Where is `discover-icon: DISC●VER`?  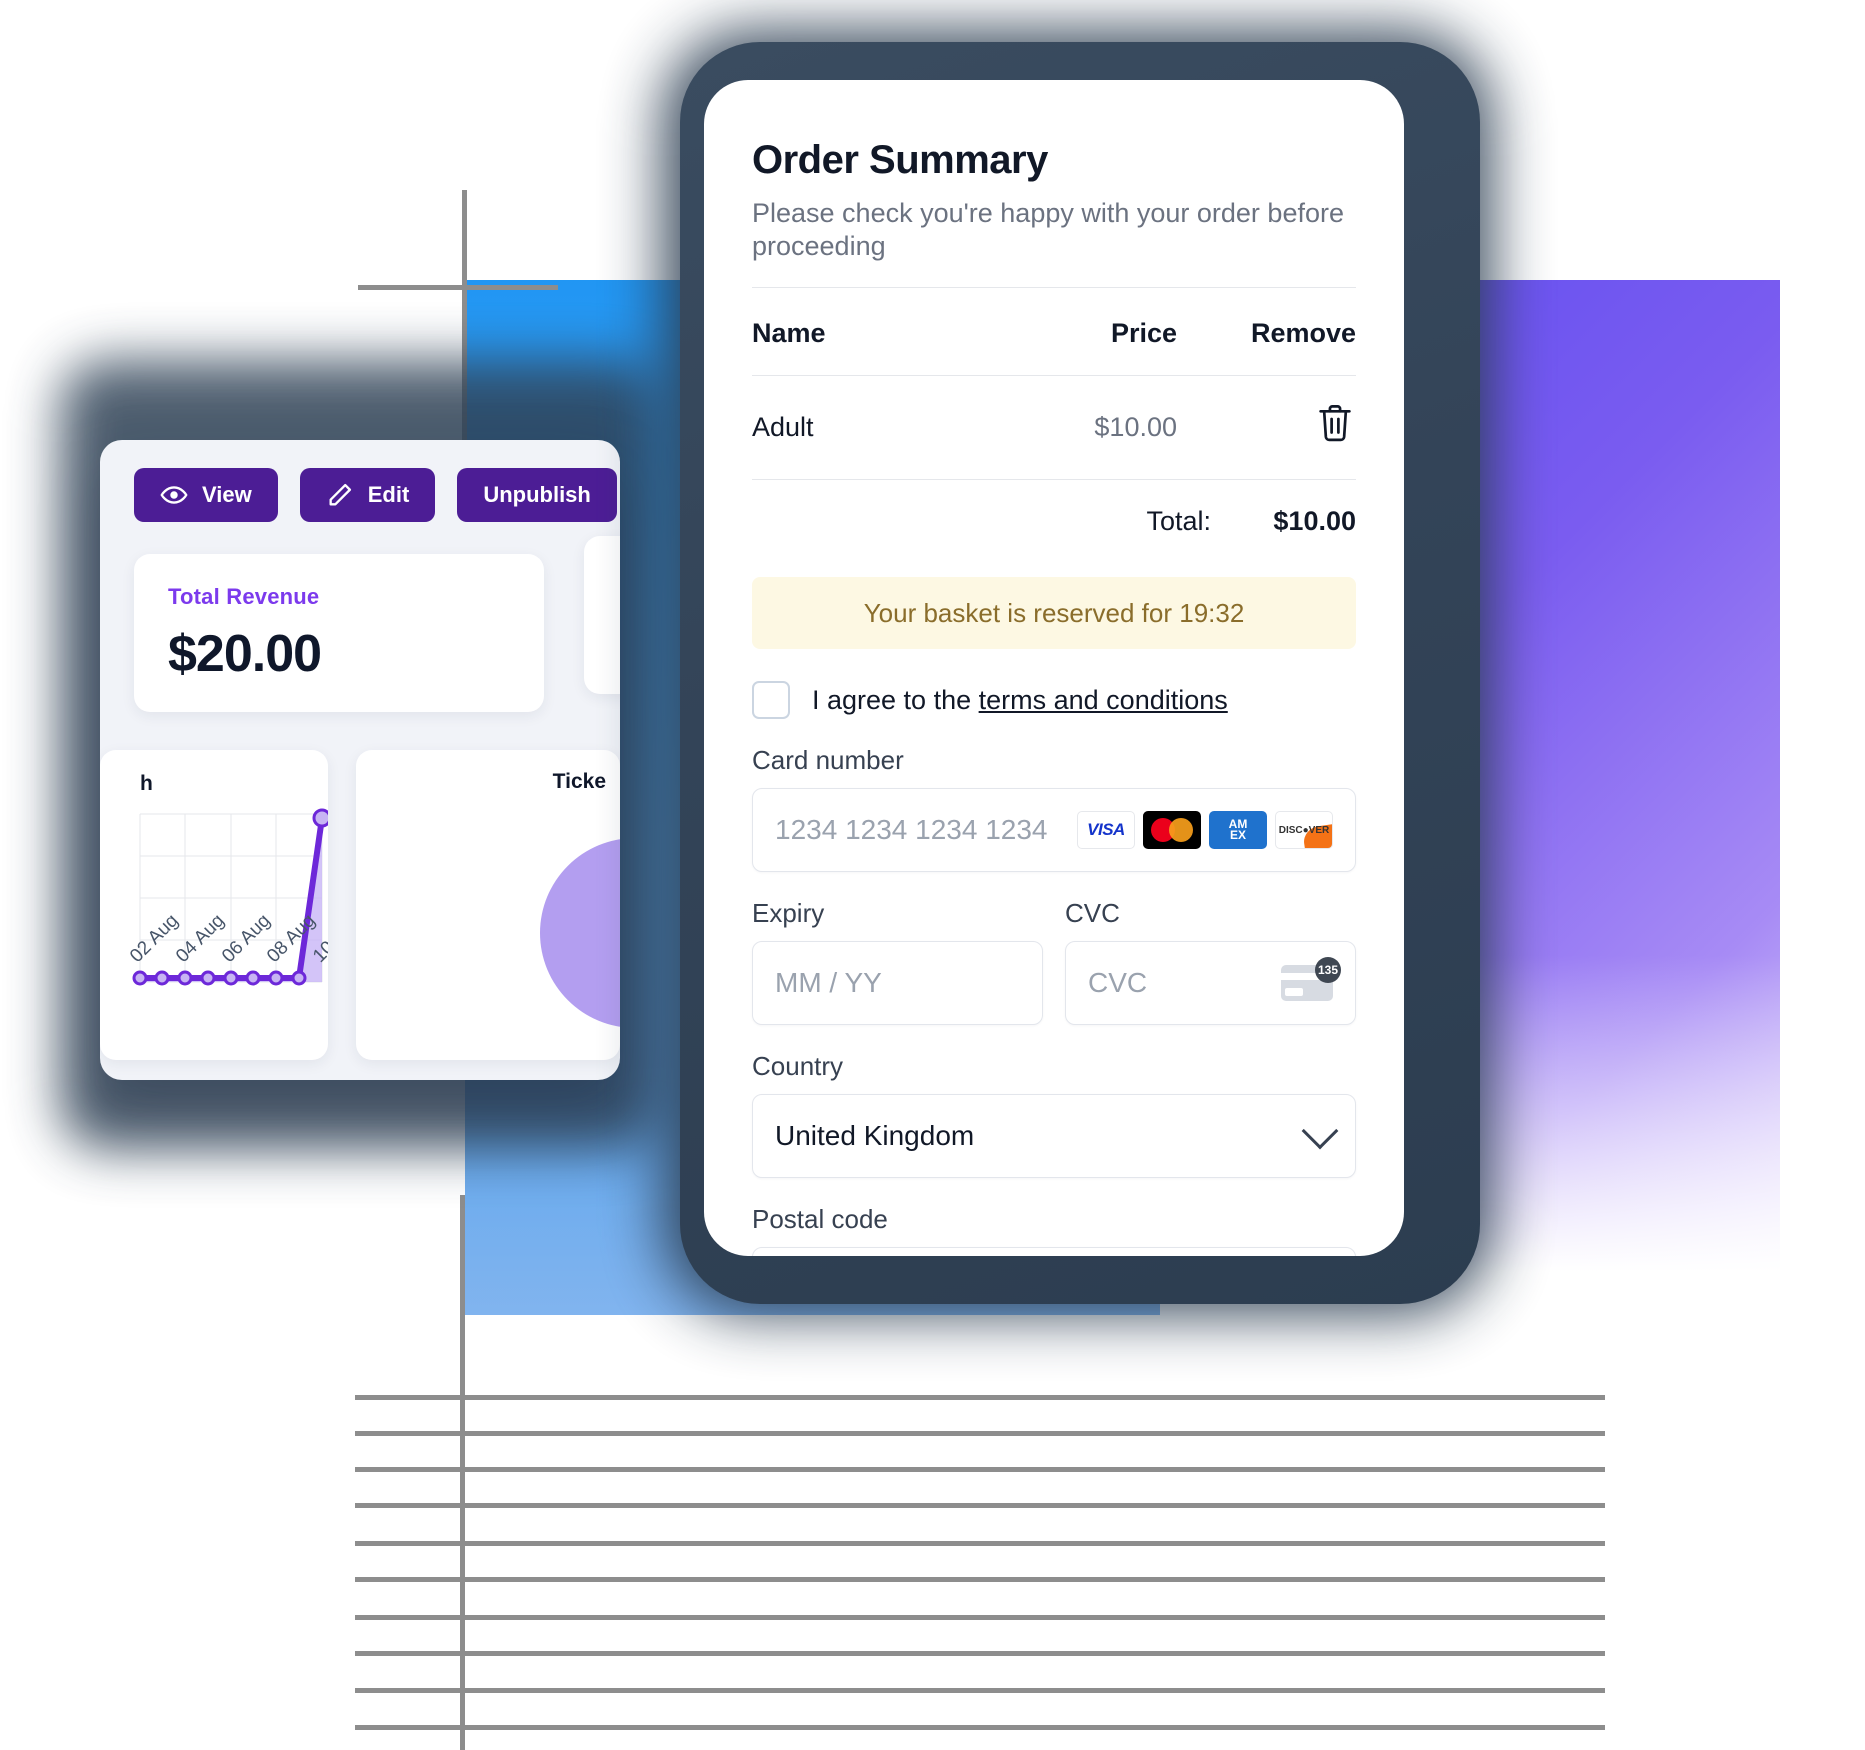 discover-icon: DISC●VER is located at coordinates (1304, 830).